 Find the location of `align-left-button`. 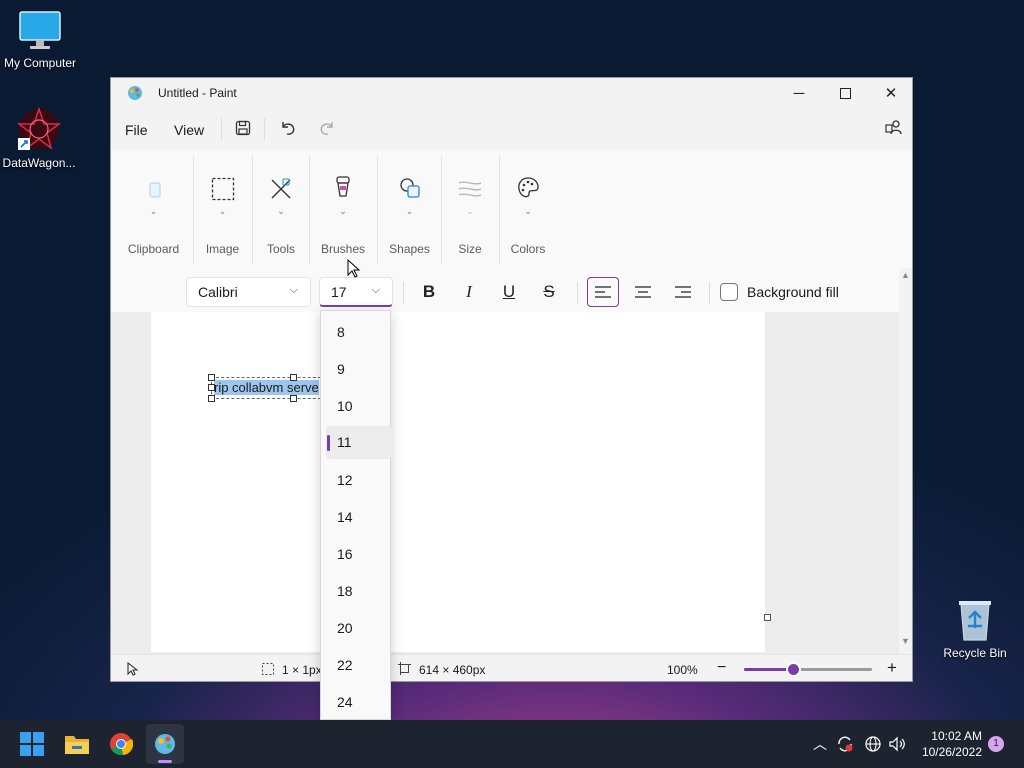

align-left-button is located at coordinates (603, 292).